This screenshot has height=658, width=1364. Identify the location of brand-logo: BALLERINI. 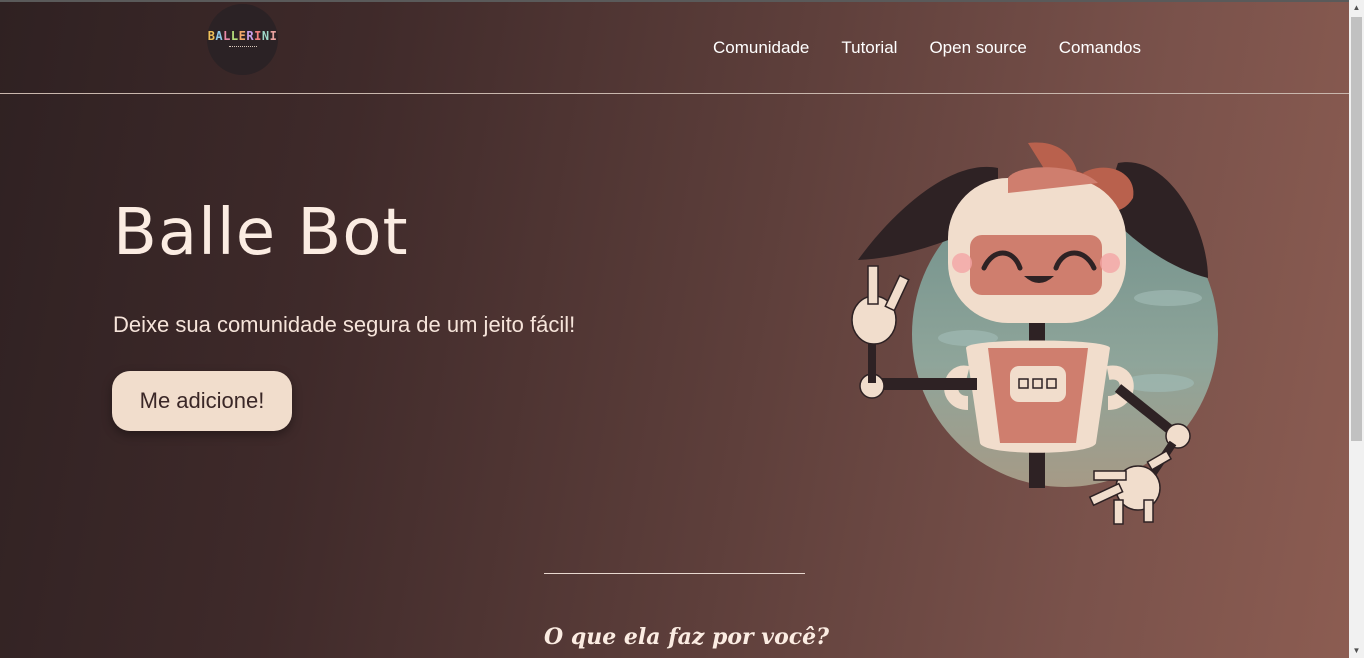
(242, 39).